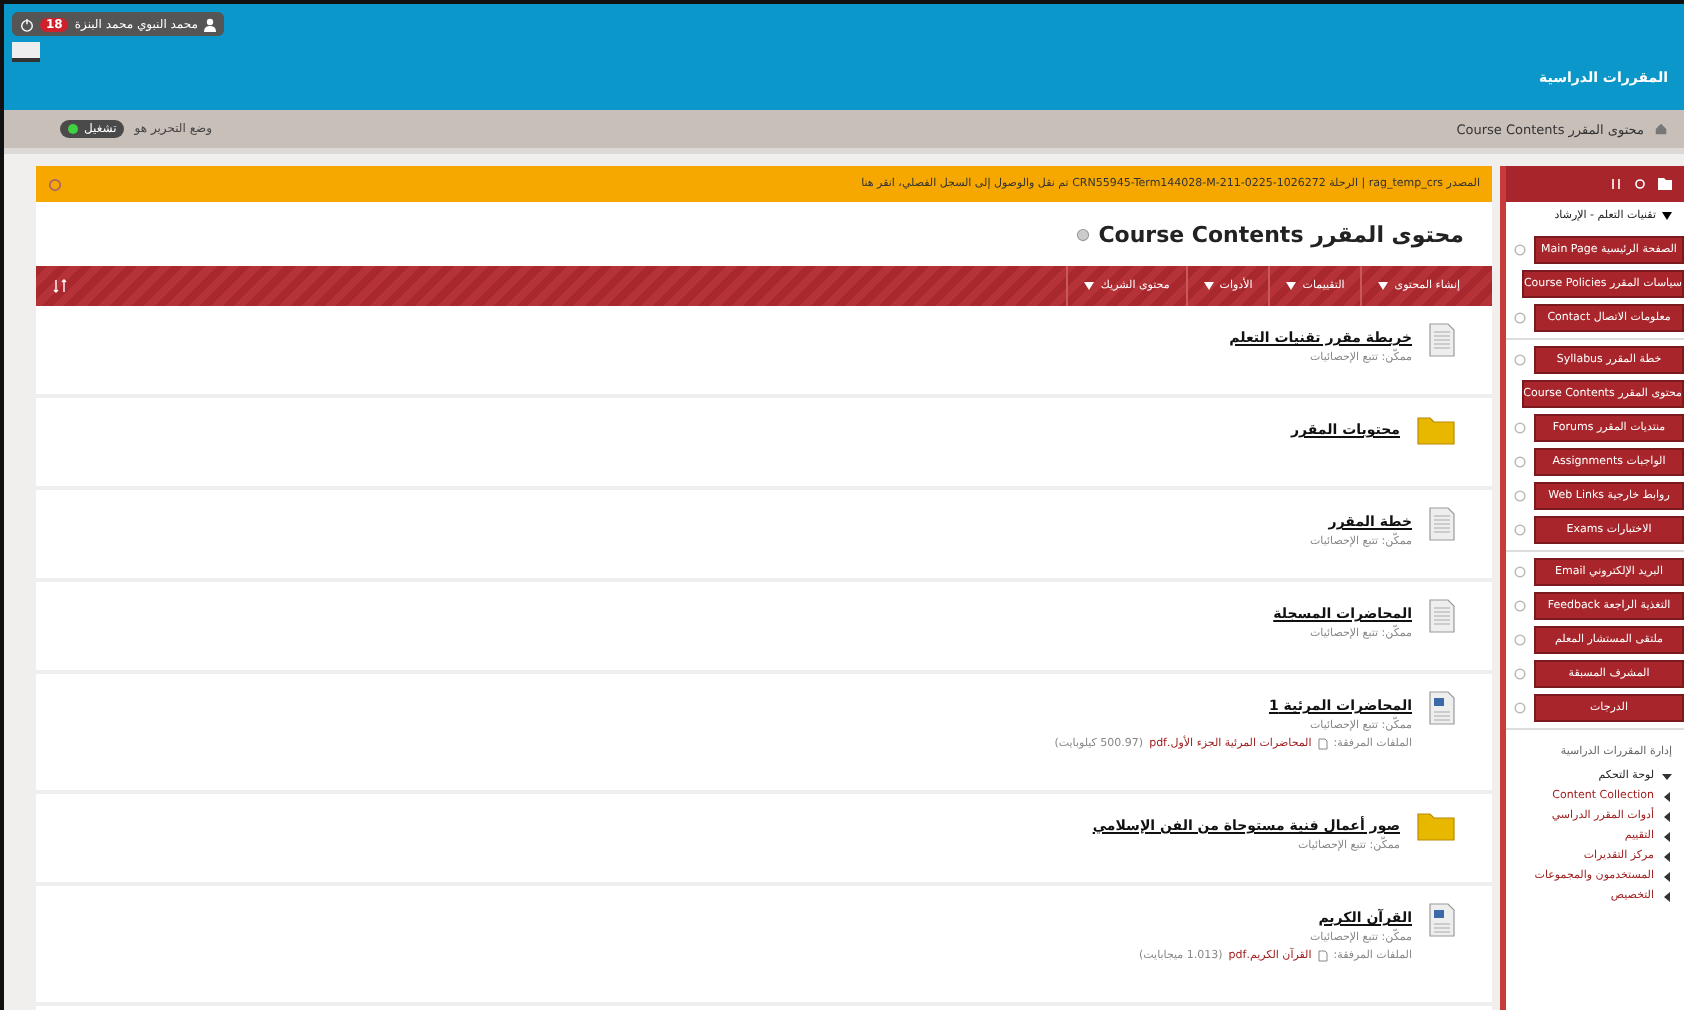 Image resolution: width=1684 pixels, height=1010 pixels. I want to click on power-icon, so click(27, 24).